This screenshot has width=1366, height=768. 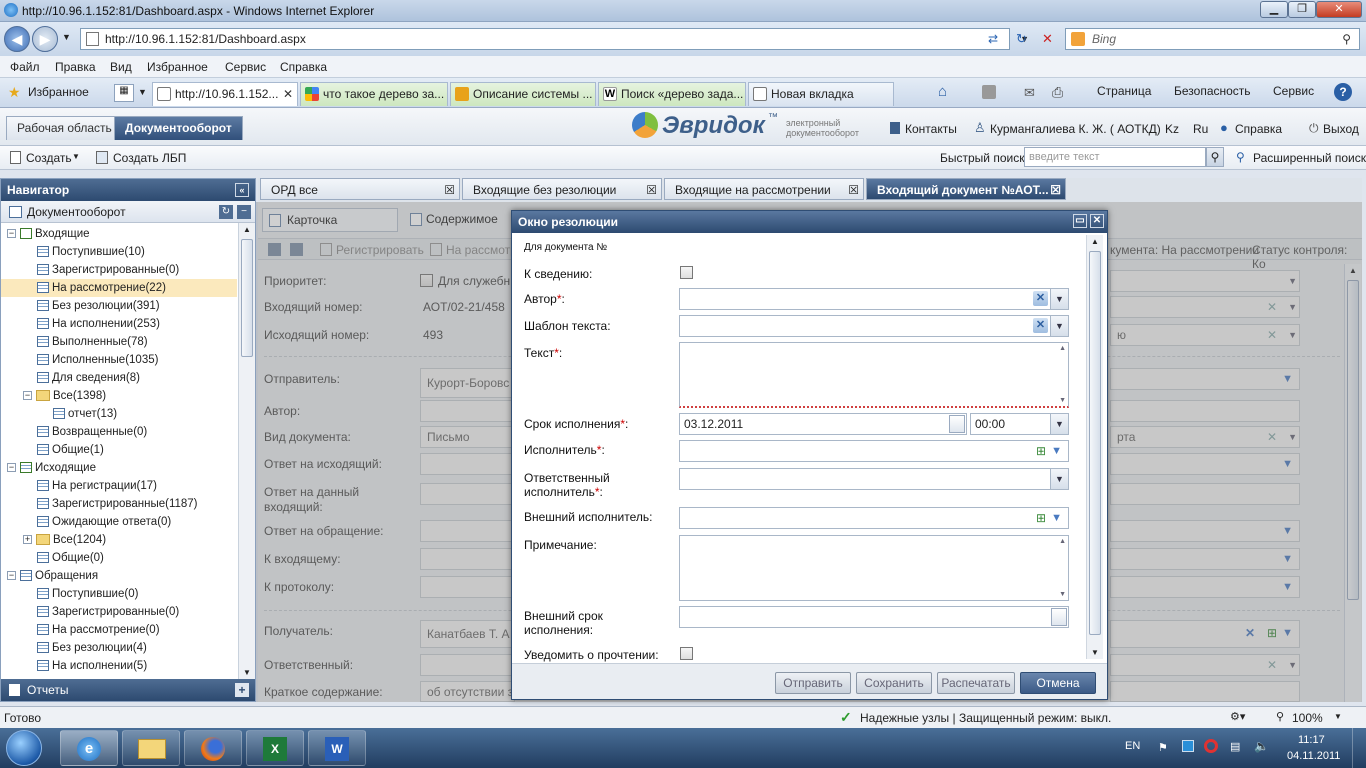 What do you see at coordinates (874, 299) in the screenshot?
I see `author-combobox: ✕ ▼` at bounding box center [874, 299].